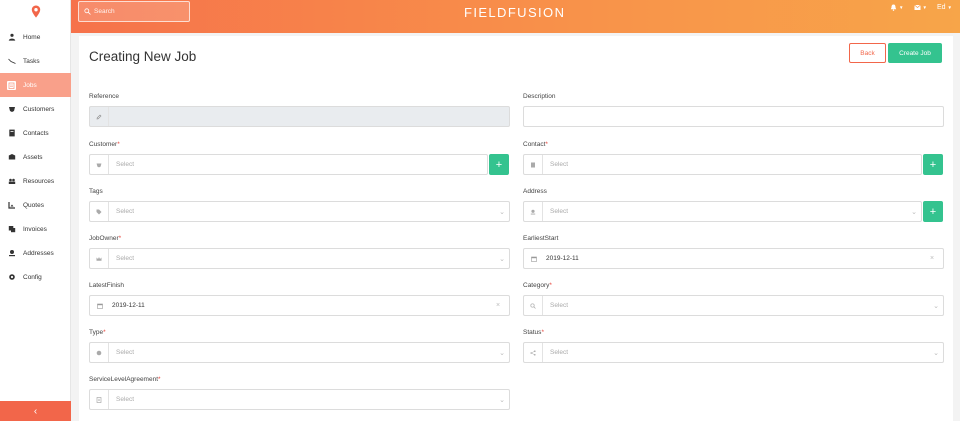 The image size is (960, 421). Describe the element at coordinates (915, 53) in the screenshot. I see `create-job-button: Create Job` at that location.